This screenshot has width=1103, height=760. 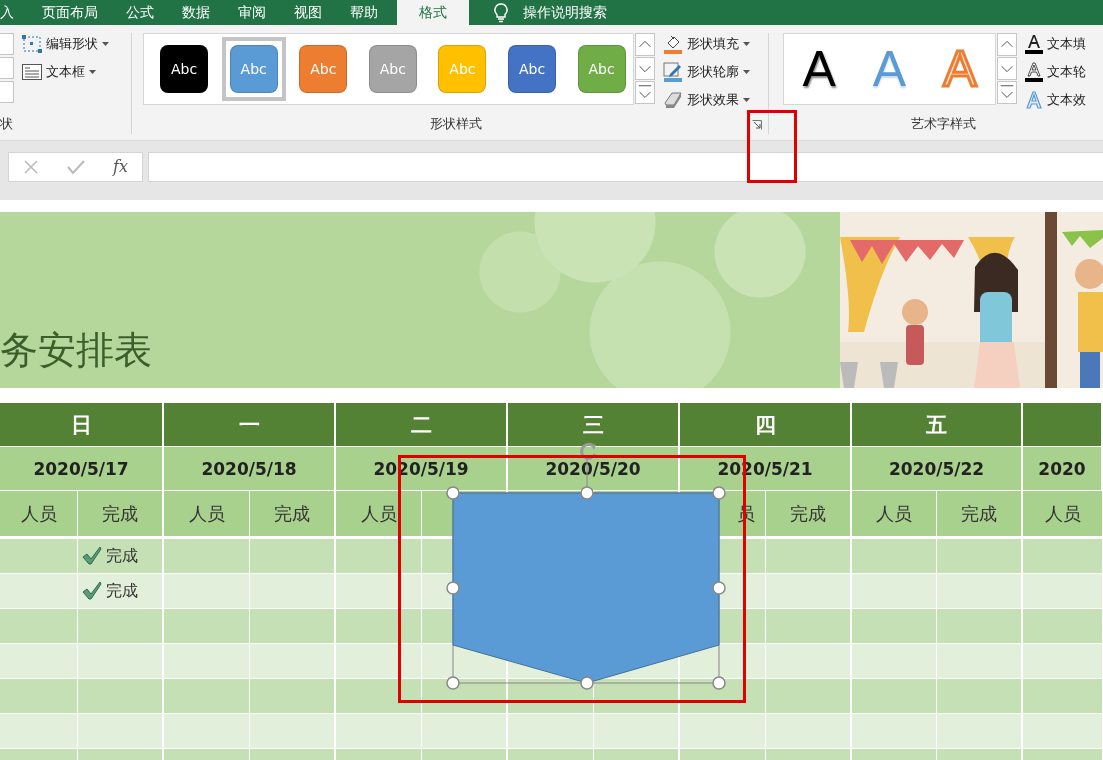 I want to click on ribbon-tab: 审阅, so click(x=252, y=12).